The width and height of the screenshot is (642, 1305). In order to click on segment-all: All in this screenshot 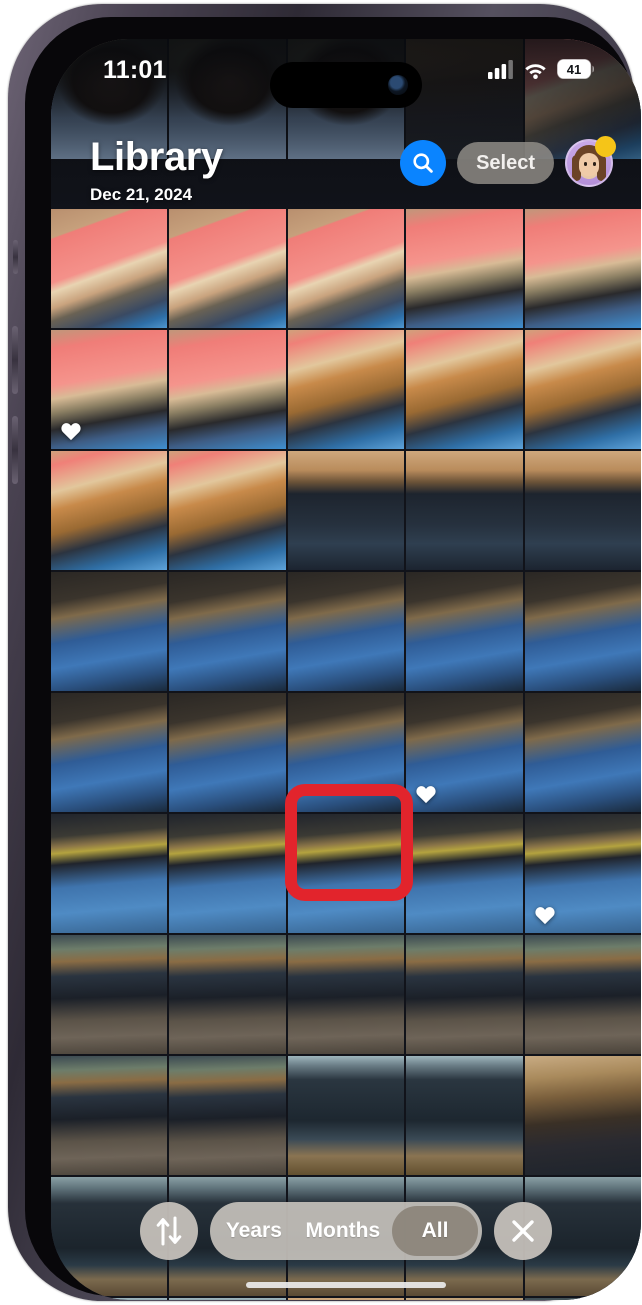, I will do `click(435, 1231)`.